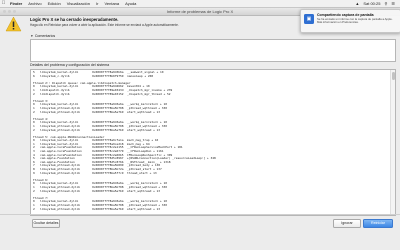 The image size is (400, 250). I want to click on menu-item-archivo: Archivo, so click(34, 3).